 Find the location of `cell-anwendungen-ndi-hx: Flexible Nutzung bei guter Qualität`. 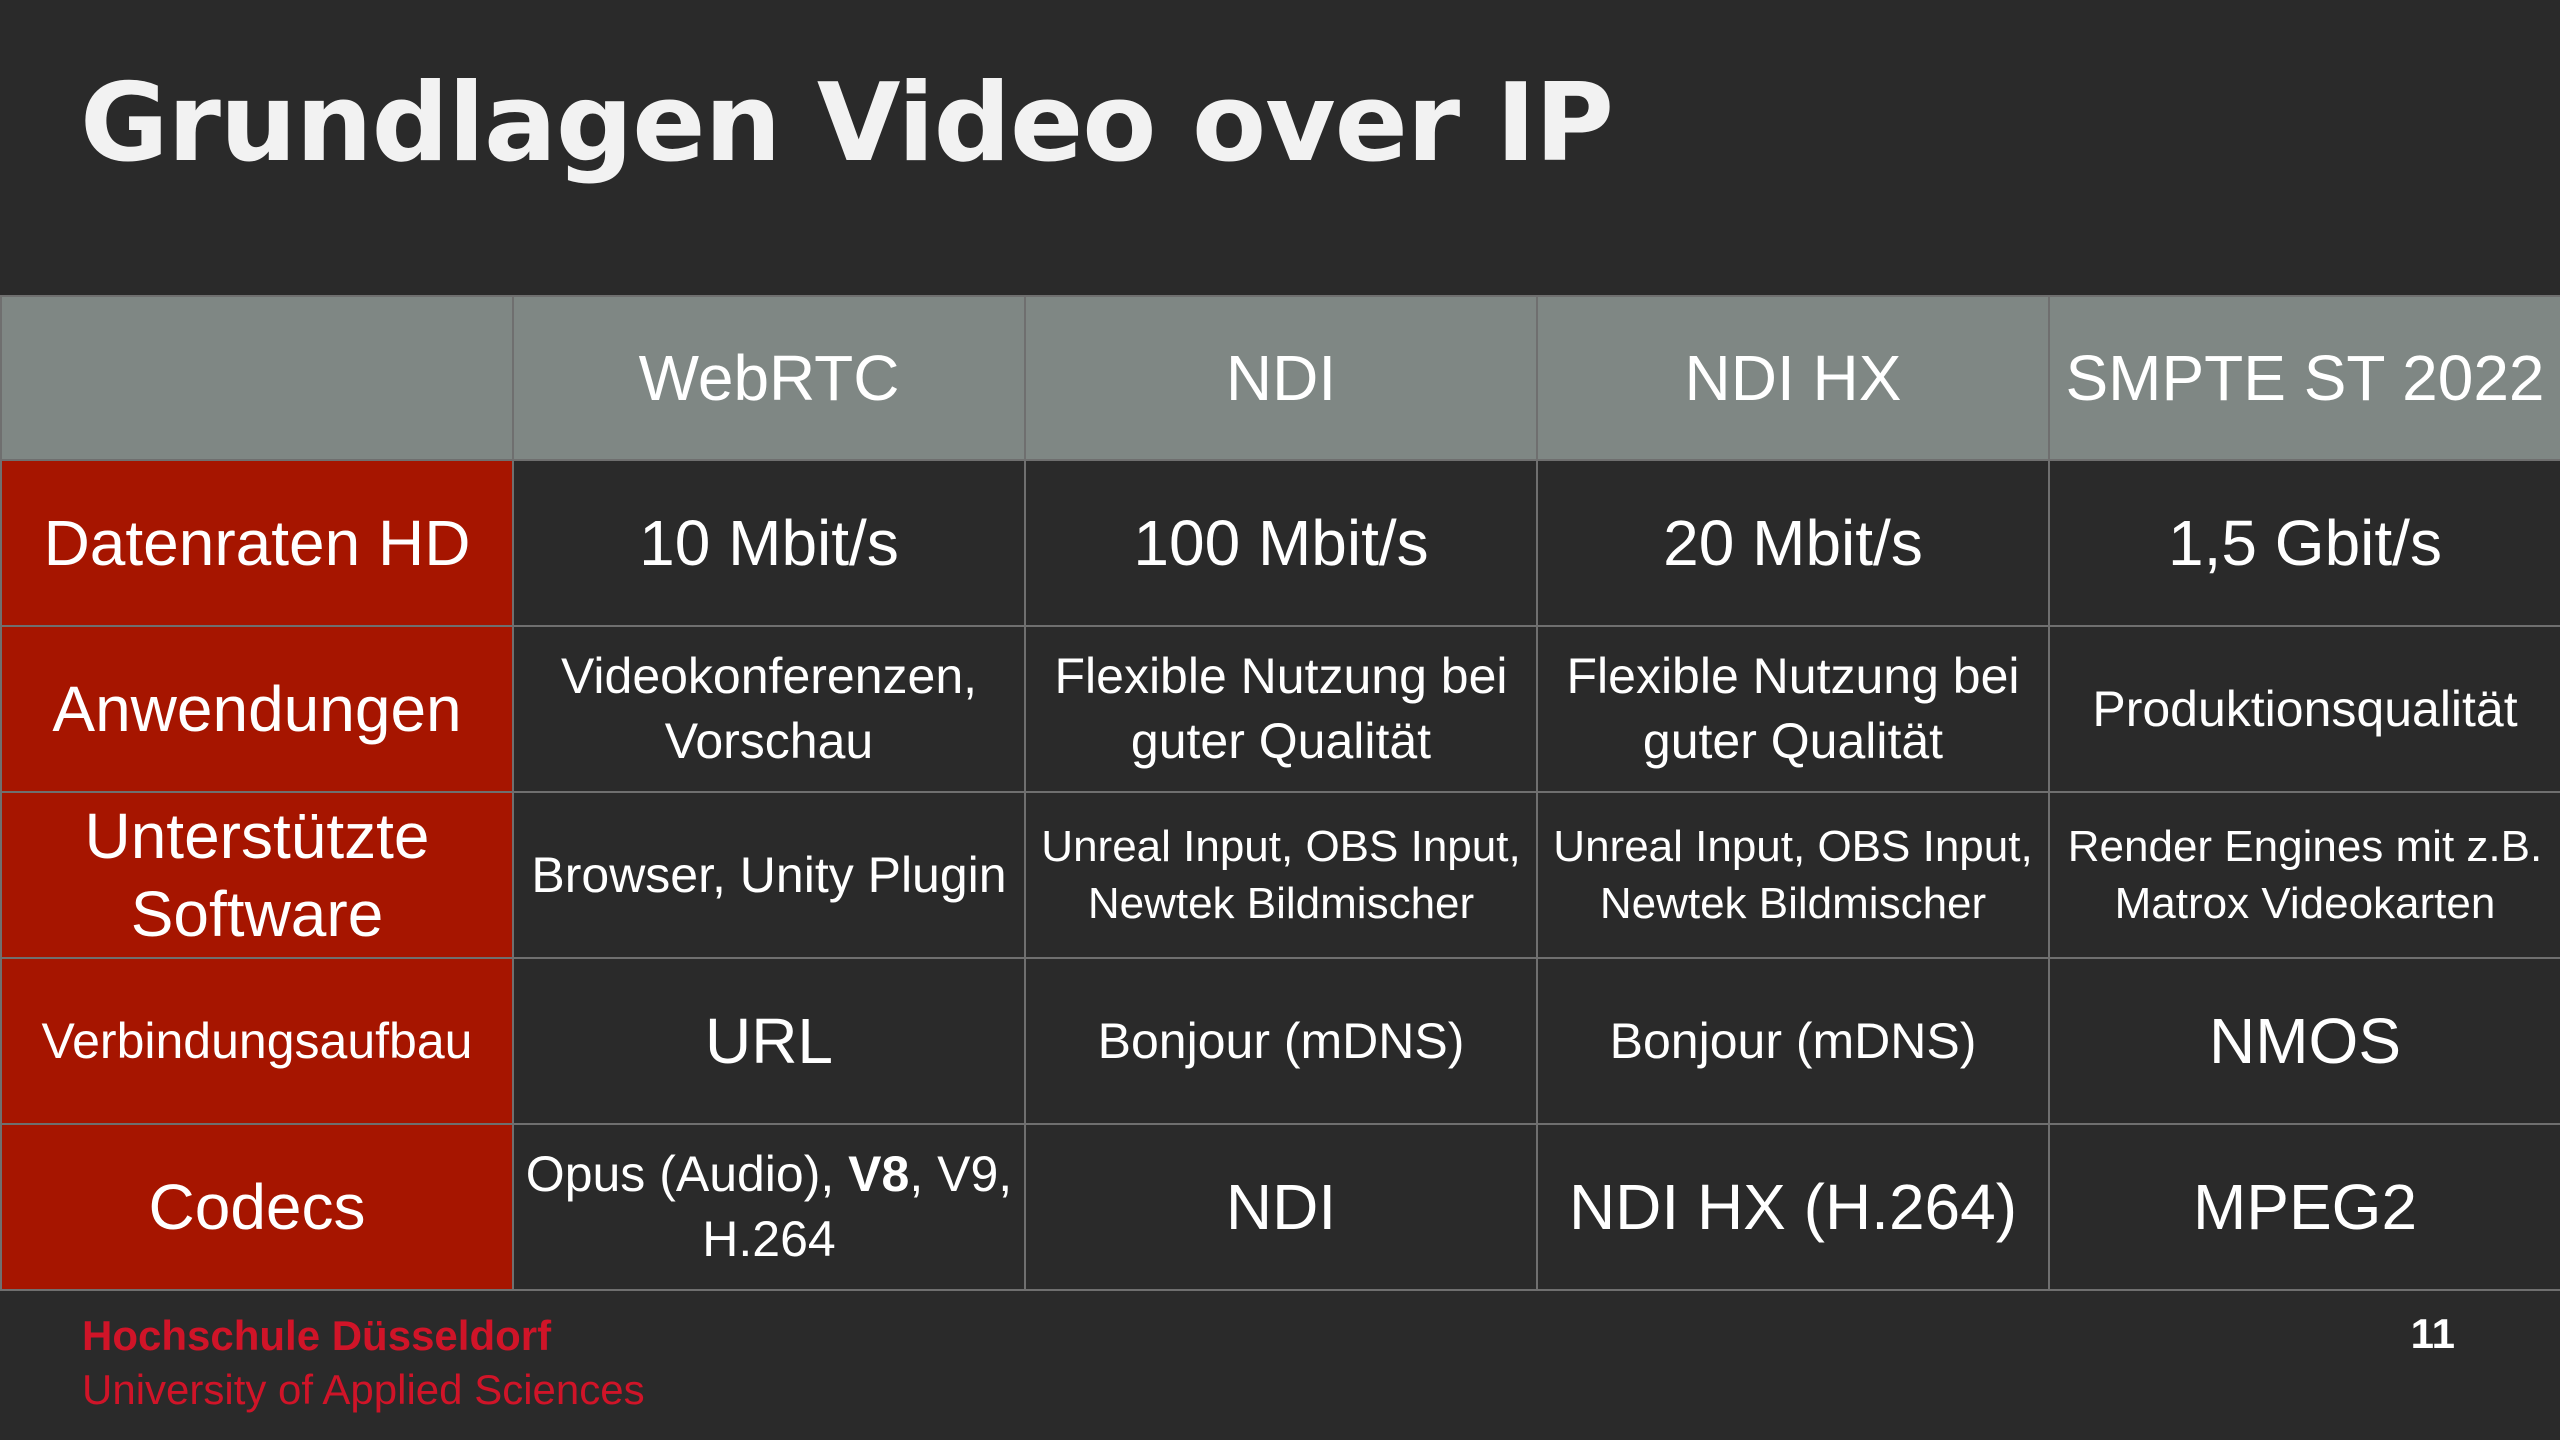

cell-anwendungen-ndi-hx: Flexible Nutzung bei guter Qualität is located at coordinates (1793, 709).